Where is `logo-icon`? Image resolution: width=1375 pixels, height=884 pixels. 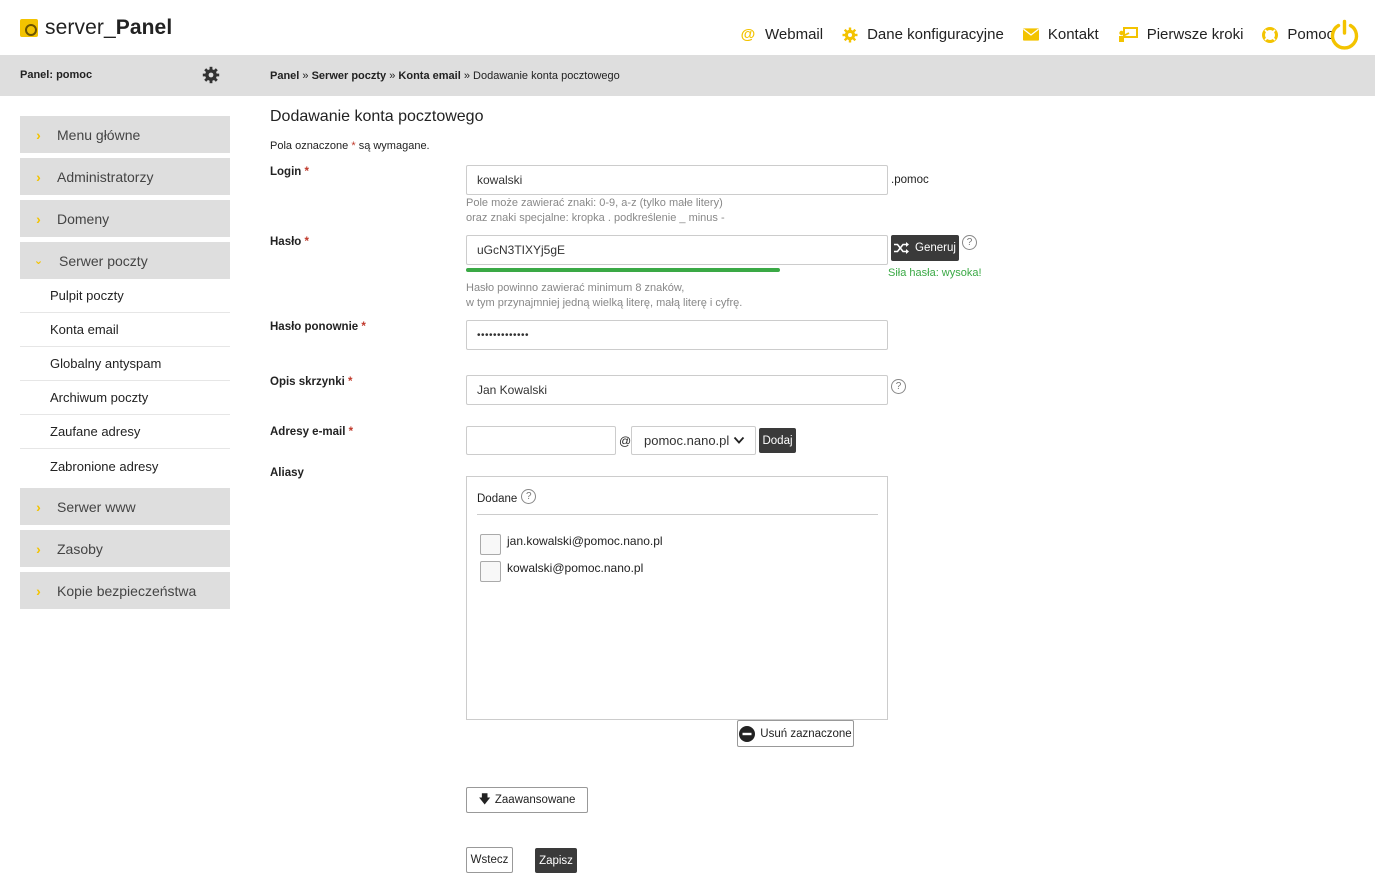
logo-icon is located at coordinates (29, 28).